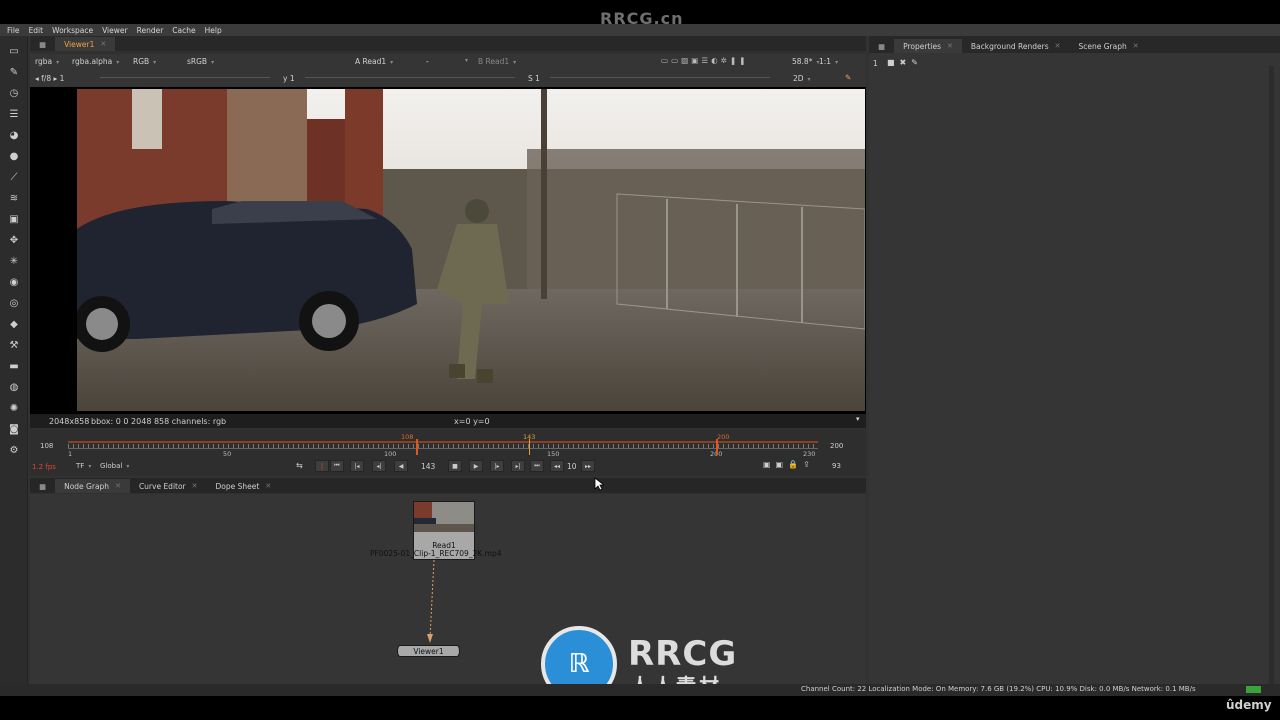  Describe the element at coordinates (95, 61) in the screenshot. I see `alpha-dropdown: rgba.alpha ▾` at that location.